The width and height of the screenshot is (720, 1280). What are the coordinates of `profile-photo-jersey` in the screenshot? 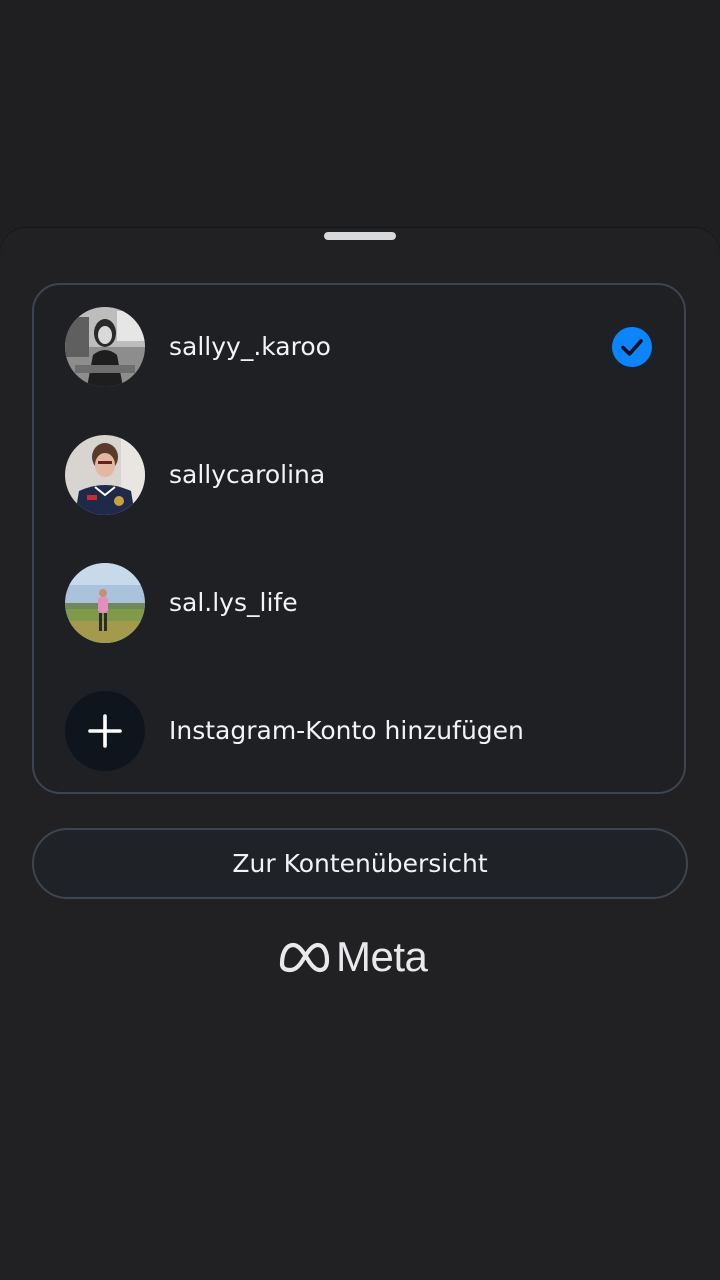 It's located at (105, 475).